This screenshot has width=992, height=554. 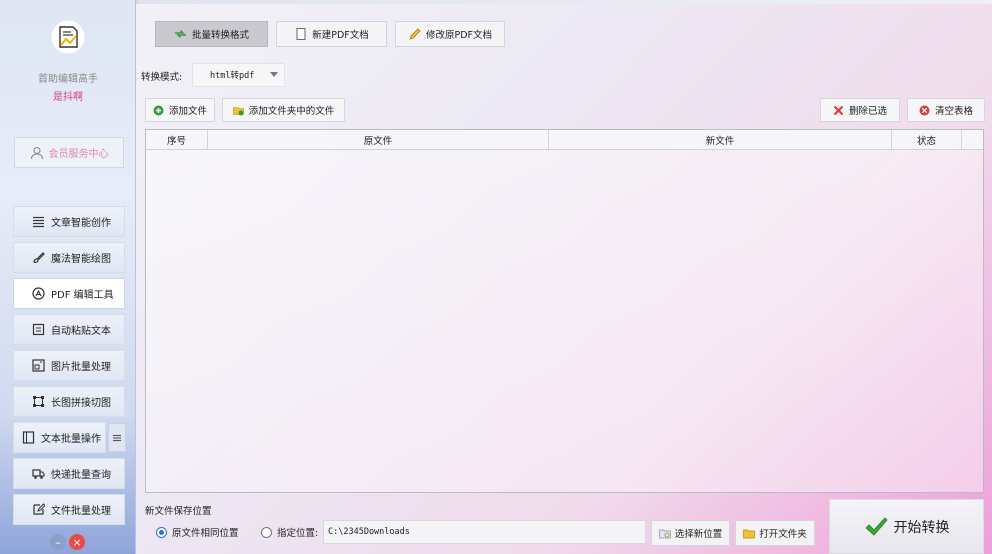 I want to click on user-icon, so click(x=36, y=152).